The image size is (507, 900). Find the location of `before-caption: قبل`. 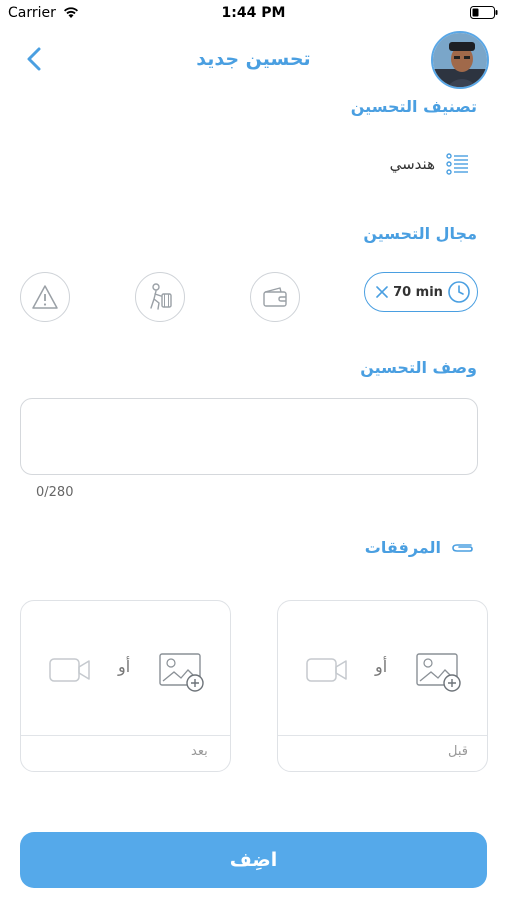

before-caption: قبل is located at coordinates (458, 751).